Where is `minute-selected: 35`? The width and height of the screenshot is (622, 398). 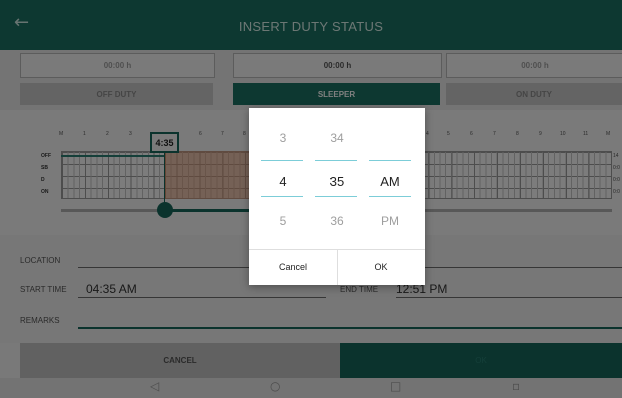
minute-selected: 35 is located at coordinates (337, 181).